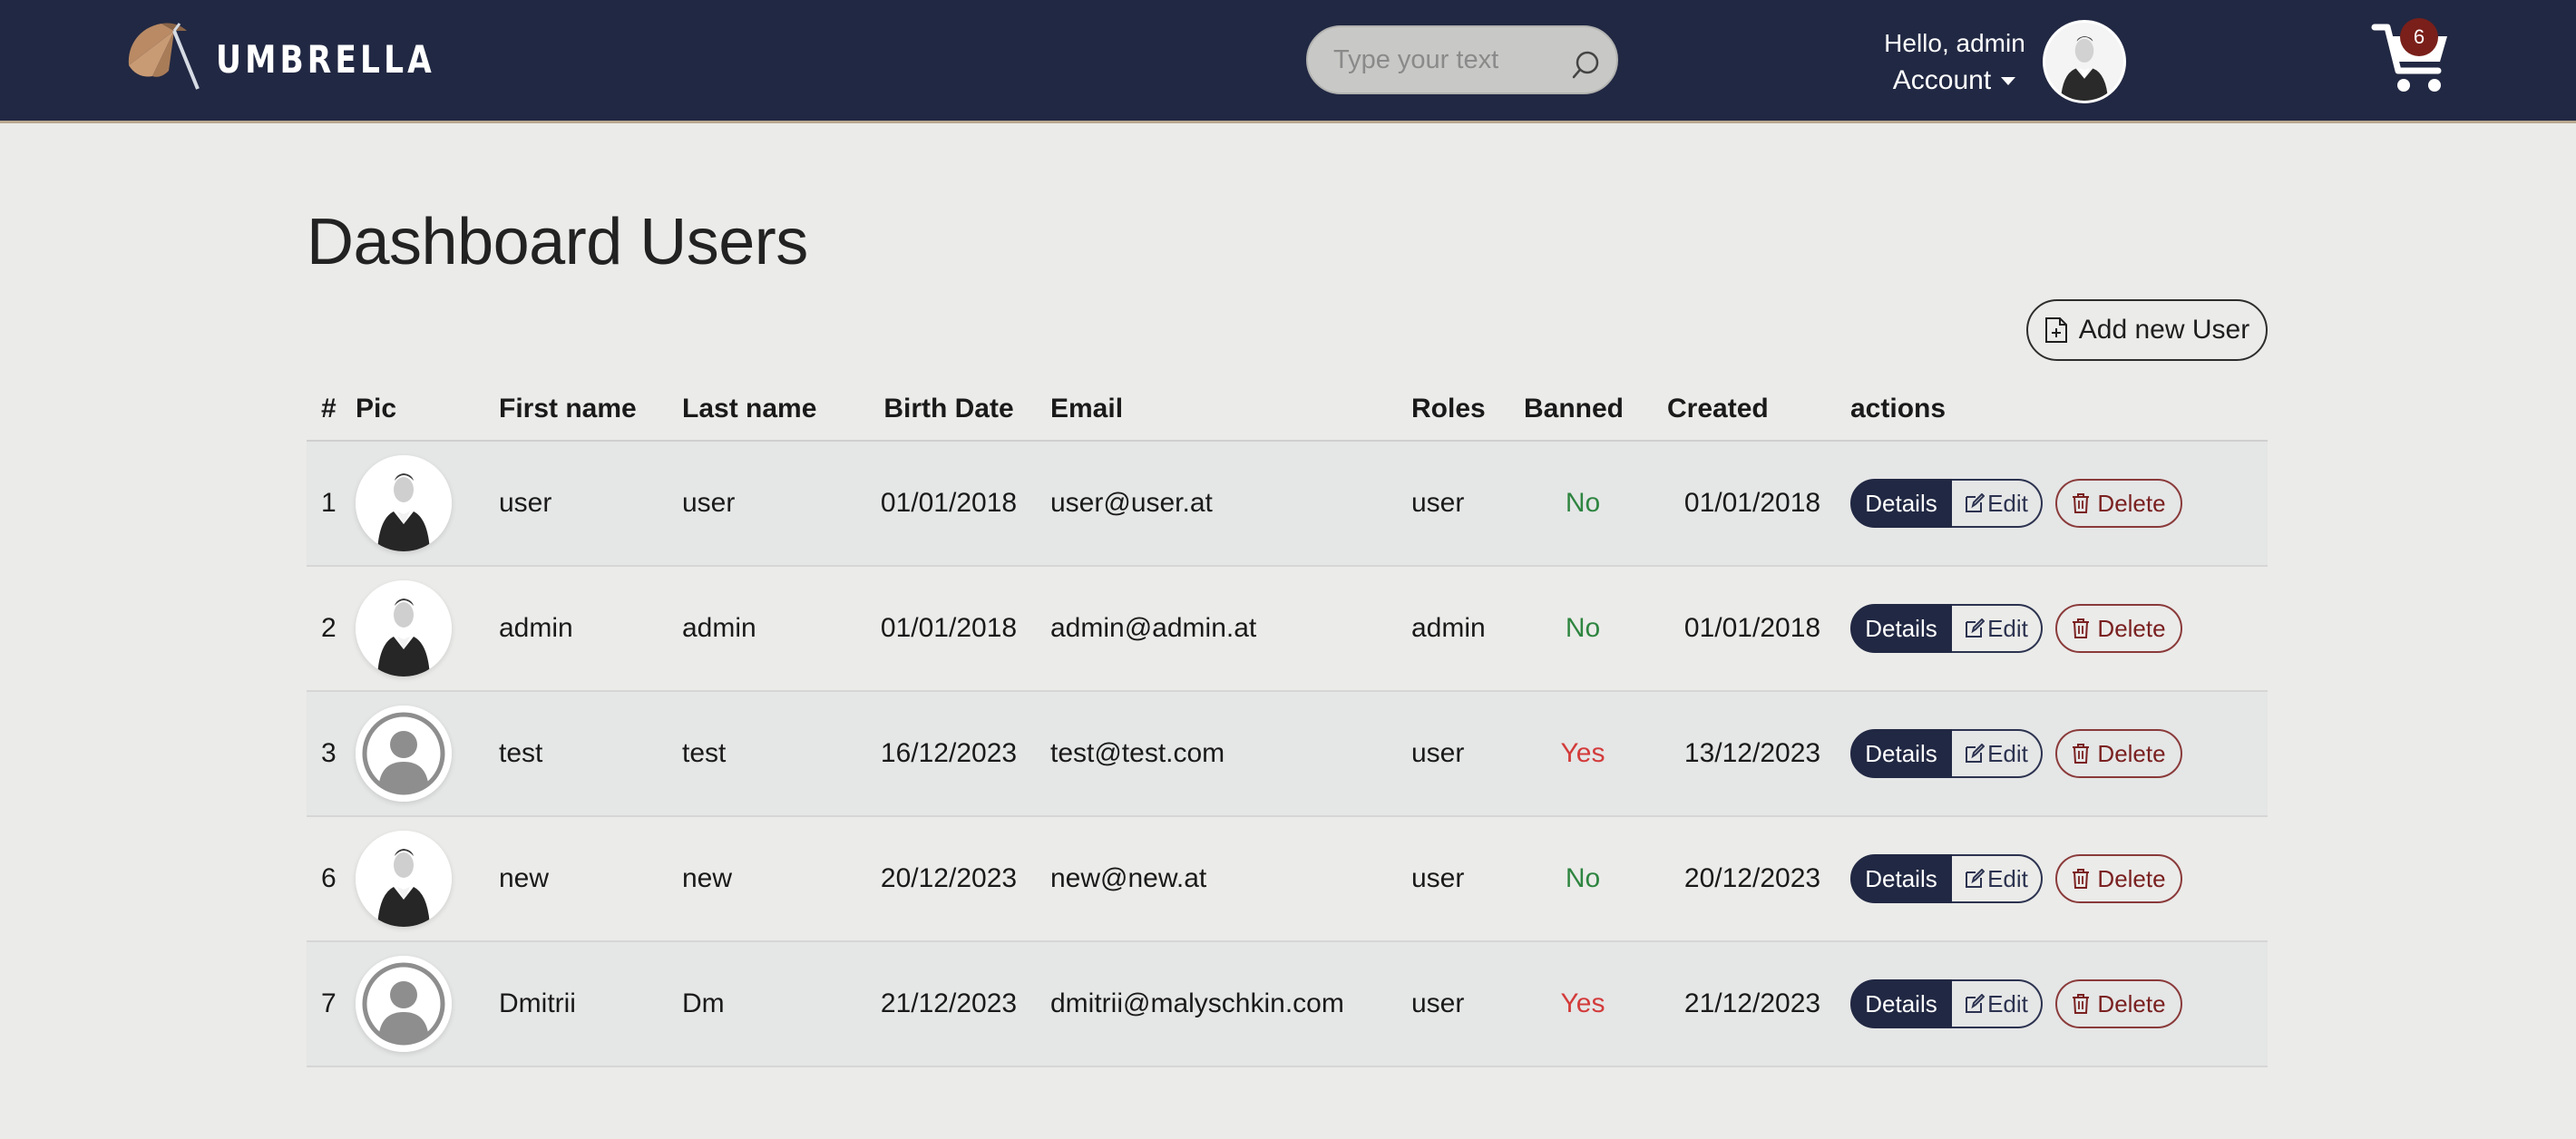  I want to click on cell-id: 6, so click(331, 879).